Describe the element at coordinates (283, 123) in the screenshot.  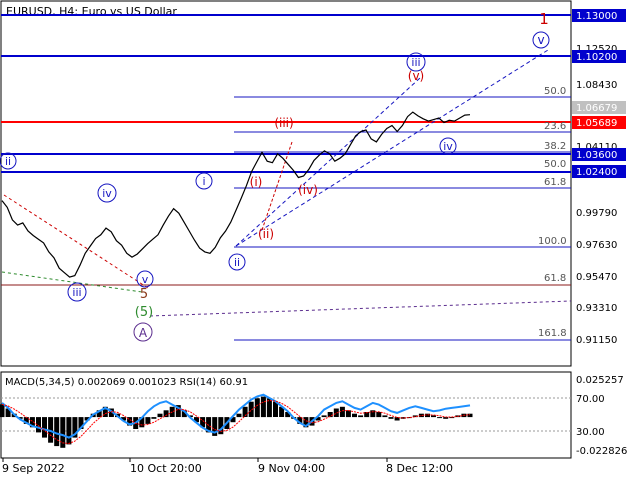
I see `wave-label-iii-red: (iii)` at that location.